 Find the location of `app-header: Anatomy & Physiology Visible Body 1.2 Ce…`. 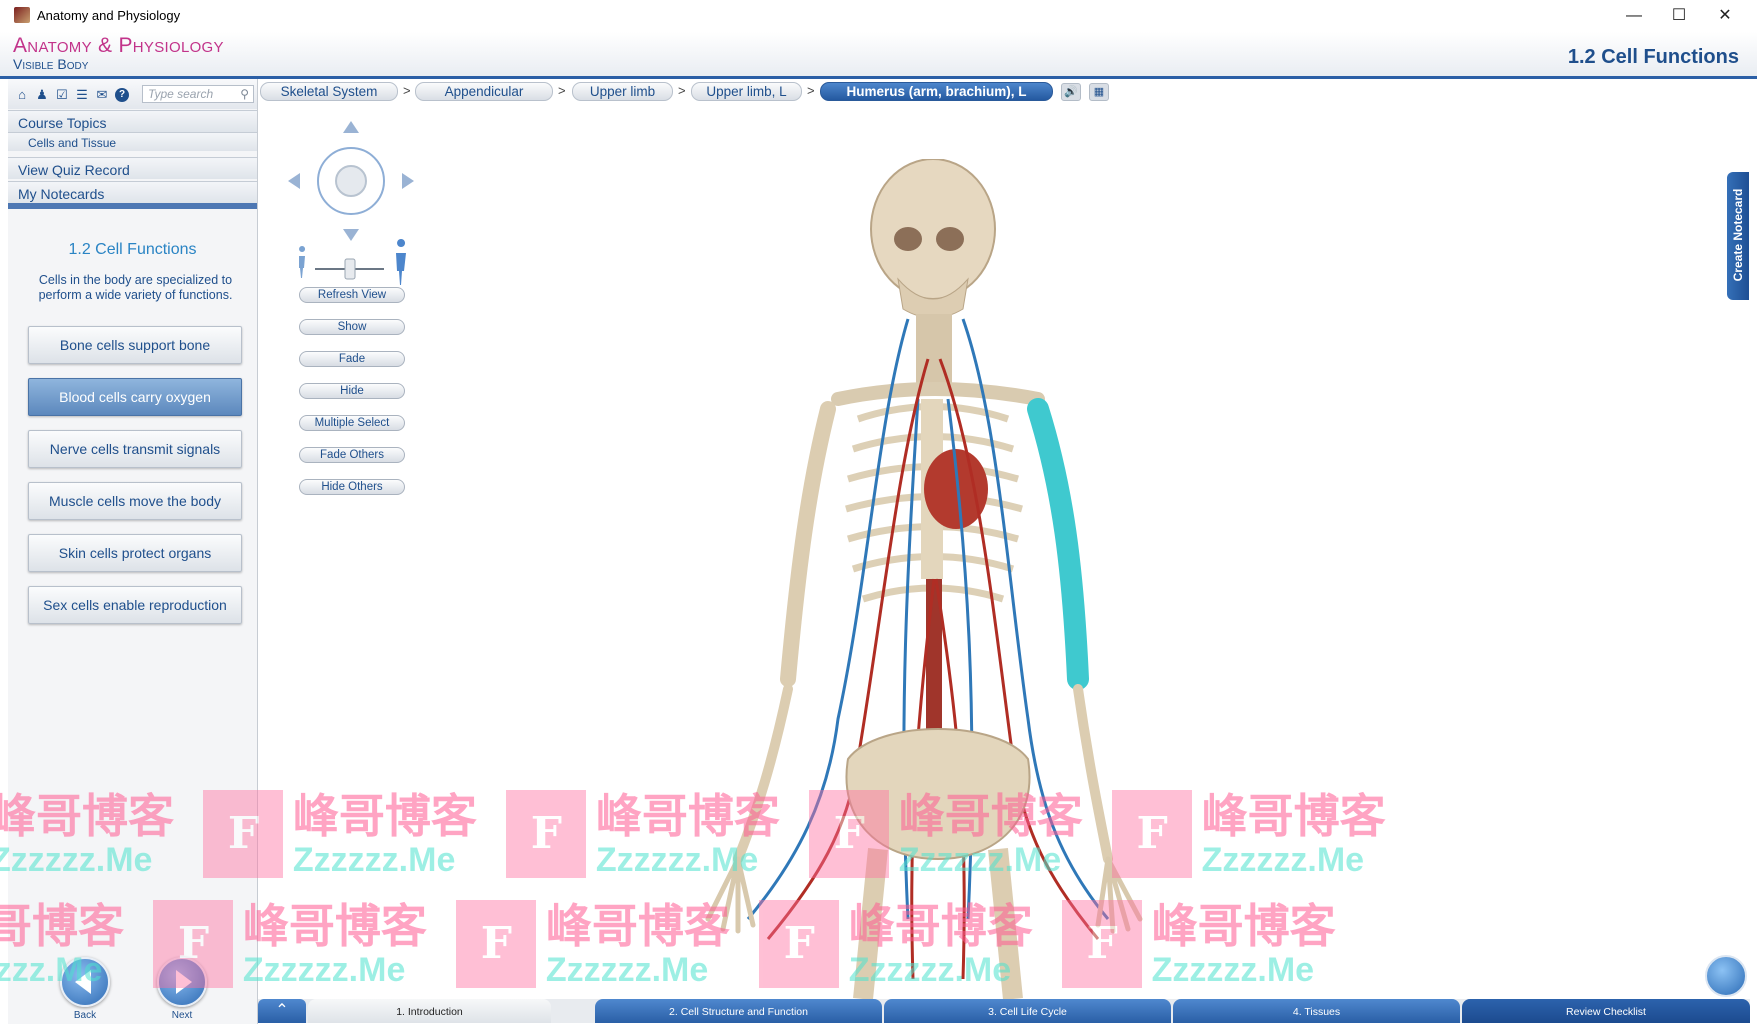

app-header: Anatomy & Physiology Visible Body 1.2 Ce… is located at coordinates (878, 55).